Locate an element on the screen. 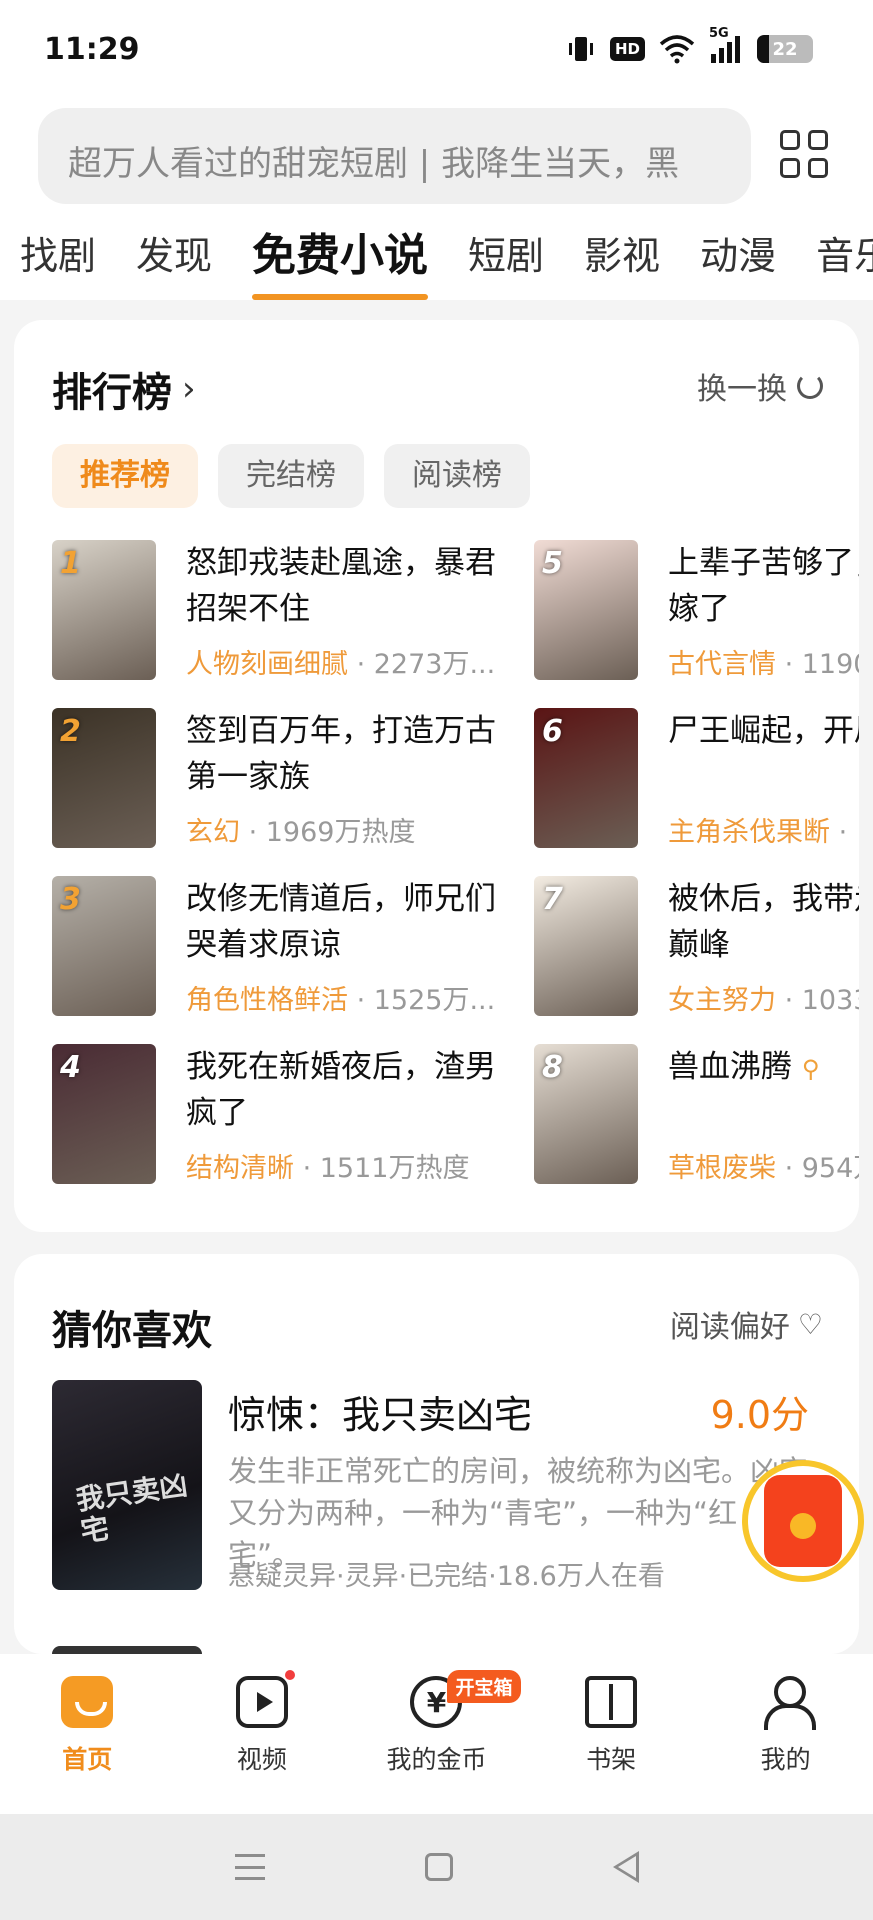 The image size is (873, 1920). book-meta: 悬疑灵异·灵异·已完结·18.6万人在看 is located at coordinates (446, 1576).